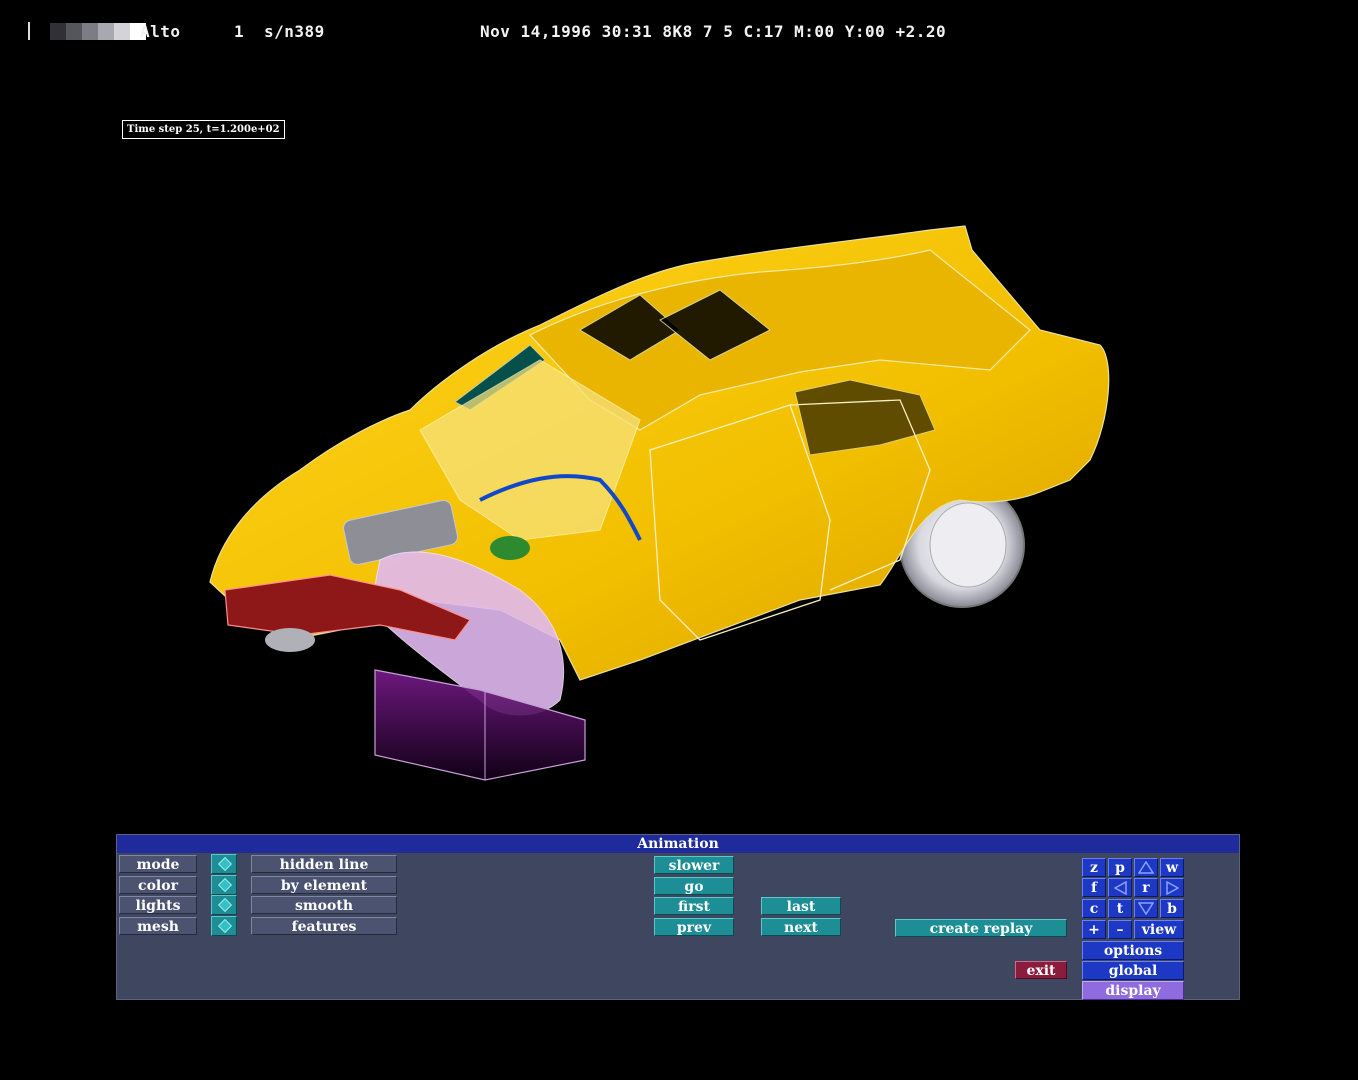  What do you see at coordinates (1041, 970) in the screenshot?
I see `exit-button: exit` at bounding box center [1041, 970].